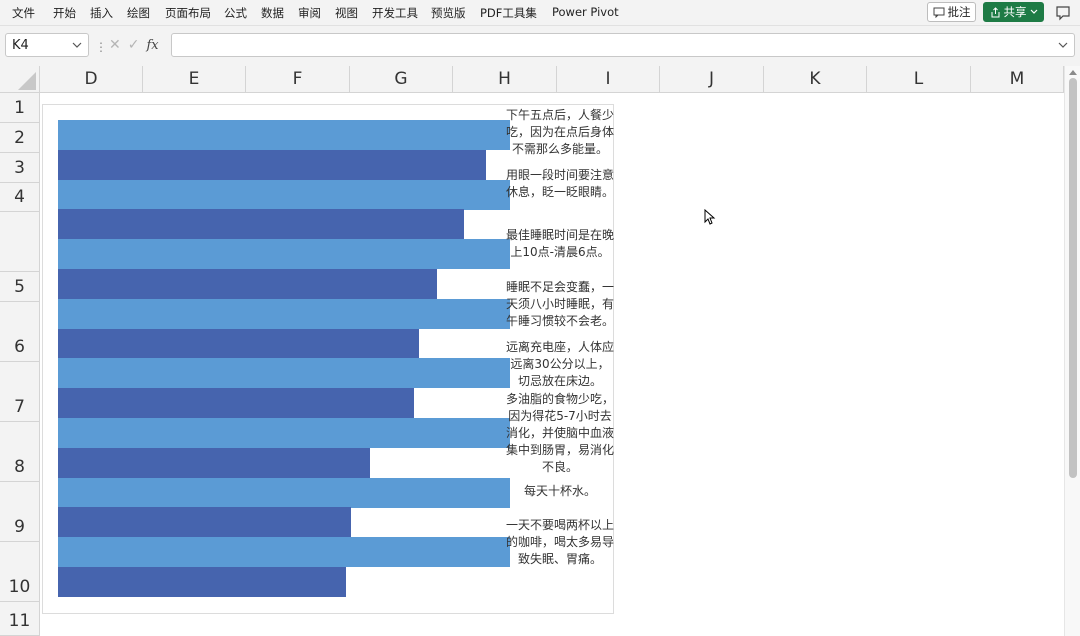 The image size is (1080, 636). I want to click on expand-formula-icon, so click(1063, 45).